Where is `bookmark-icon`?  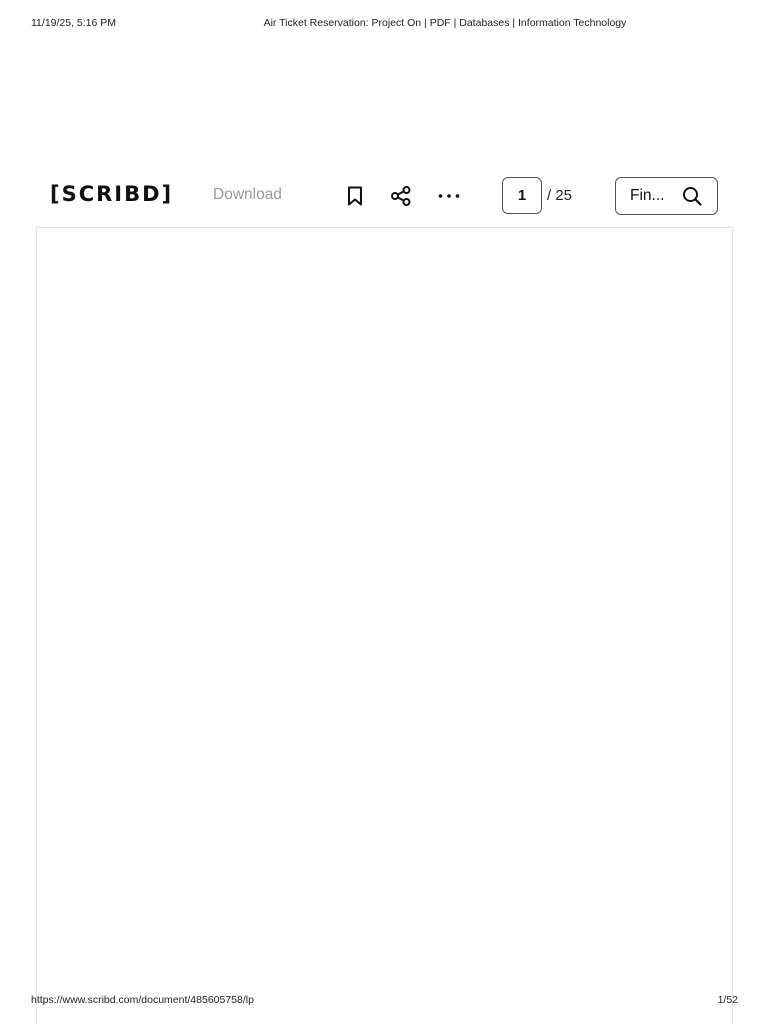 bookmark-icon is located at coordinates (355, 196).